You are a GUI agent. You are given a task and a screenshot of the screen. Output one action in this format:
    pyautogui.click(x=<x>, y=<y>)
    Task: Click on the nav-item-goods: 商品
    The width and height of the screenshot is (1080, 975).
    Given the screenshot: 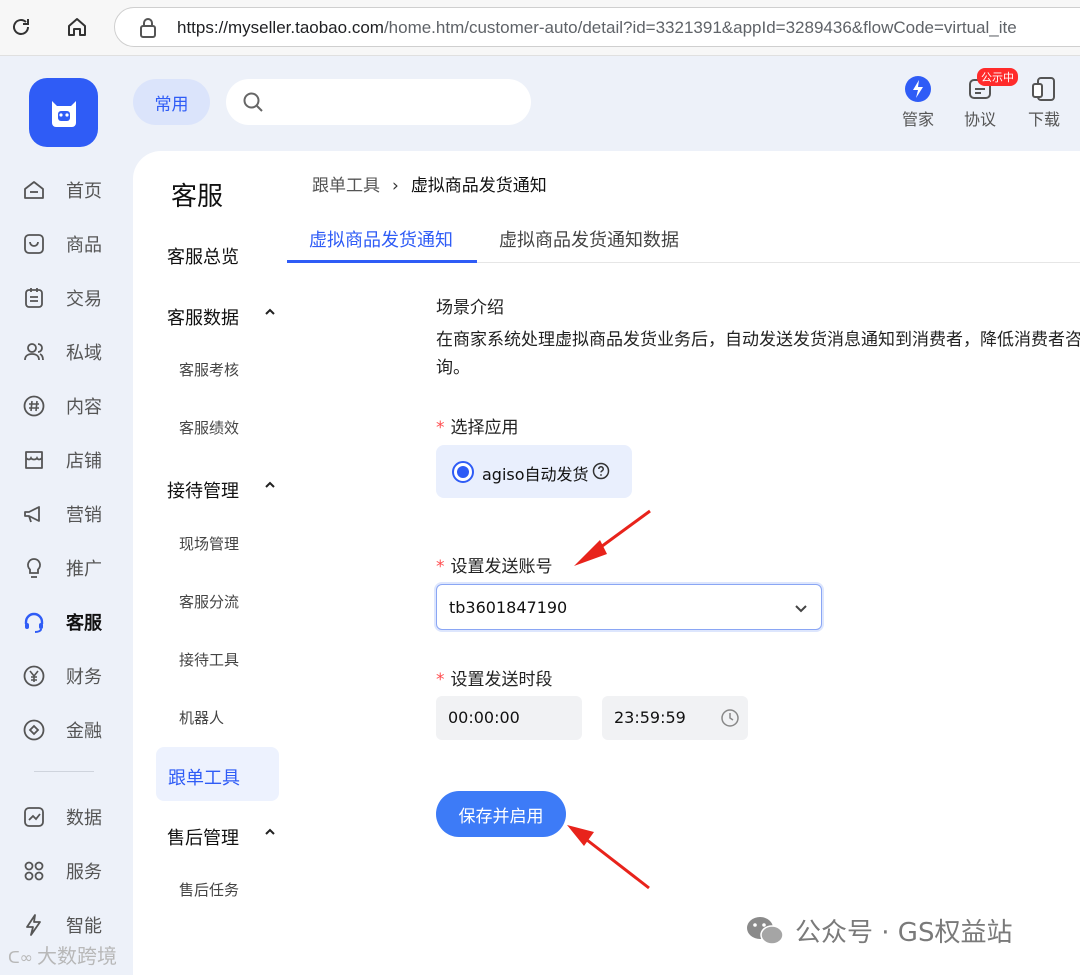 What is the action you would take?
    pyautogui.click(x=62, y=244)
    